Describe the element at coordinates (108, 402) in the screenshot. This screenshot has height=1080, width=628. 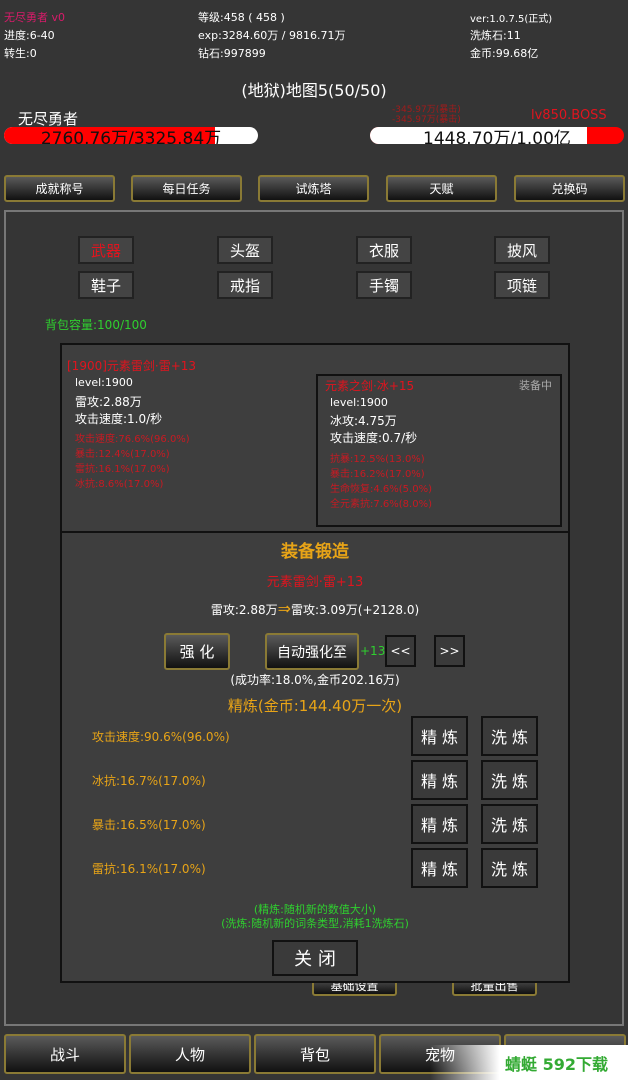
I see `new-item-attack: 雷攻:2.88万` at that location.